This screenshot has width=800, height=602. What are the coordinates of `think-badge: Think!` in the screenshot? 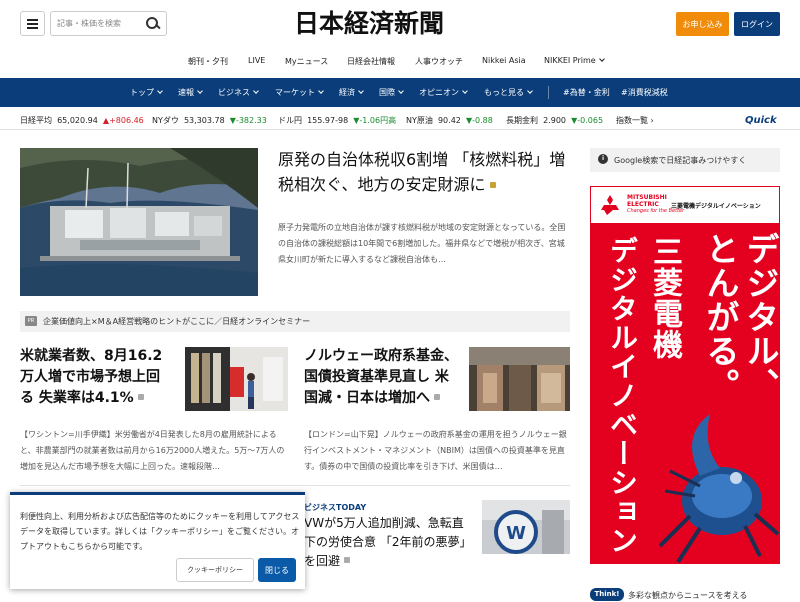 It's located at (607, 594).